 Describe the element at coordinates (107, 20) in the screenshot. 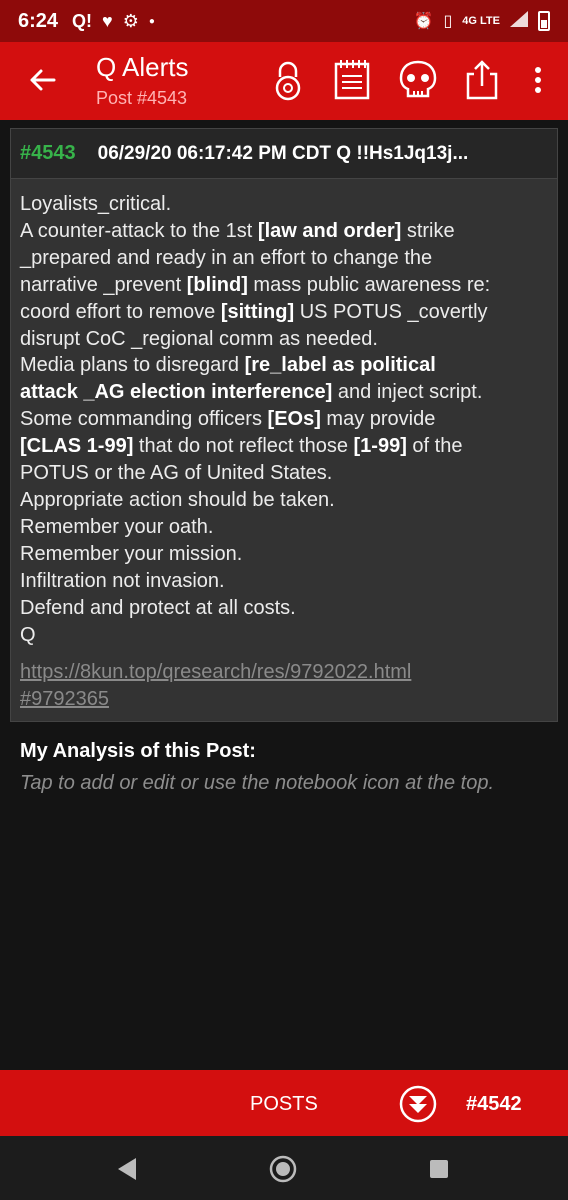

I see `heart-icon: ♥` at that location.